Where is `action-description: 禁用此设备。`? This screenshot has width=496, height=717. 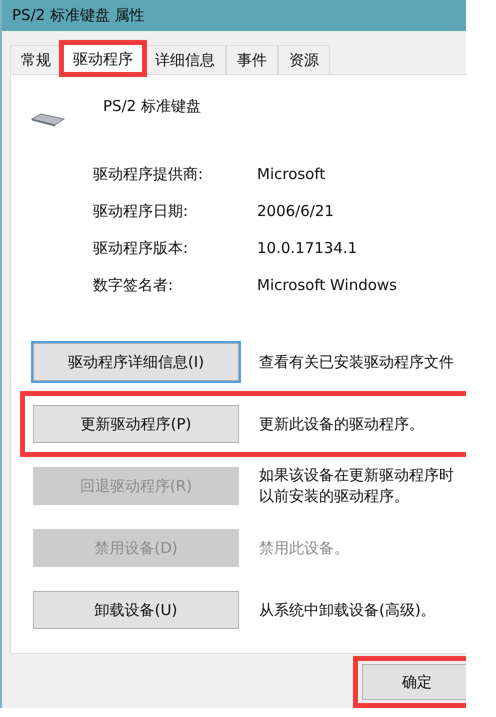
action-description: 禁用此设备。 is located at coordinates (304, 548).